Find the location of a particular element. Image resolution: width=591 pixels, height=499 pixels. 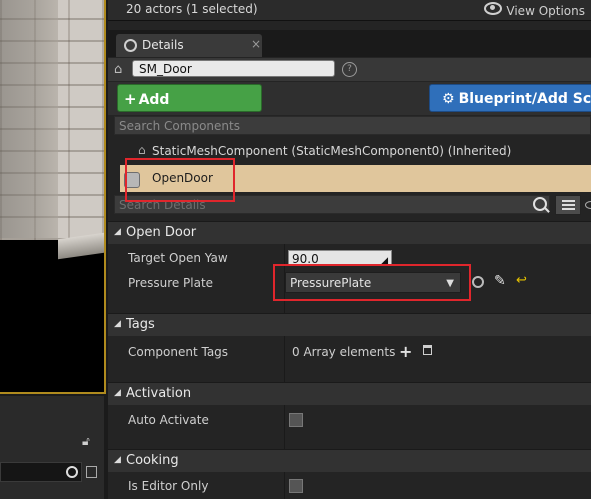

outliner-status-bar: 20 actors (1 selected) View Options is located at coordinates (349, 10).